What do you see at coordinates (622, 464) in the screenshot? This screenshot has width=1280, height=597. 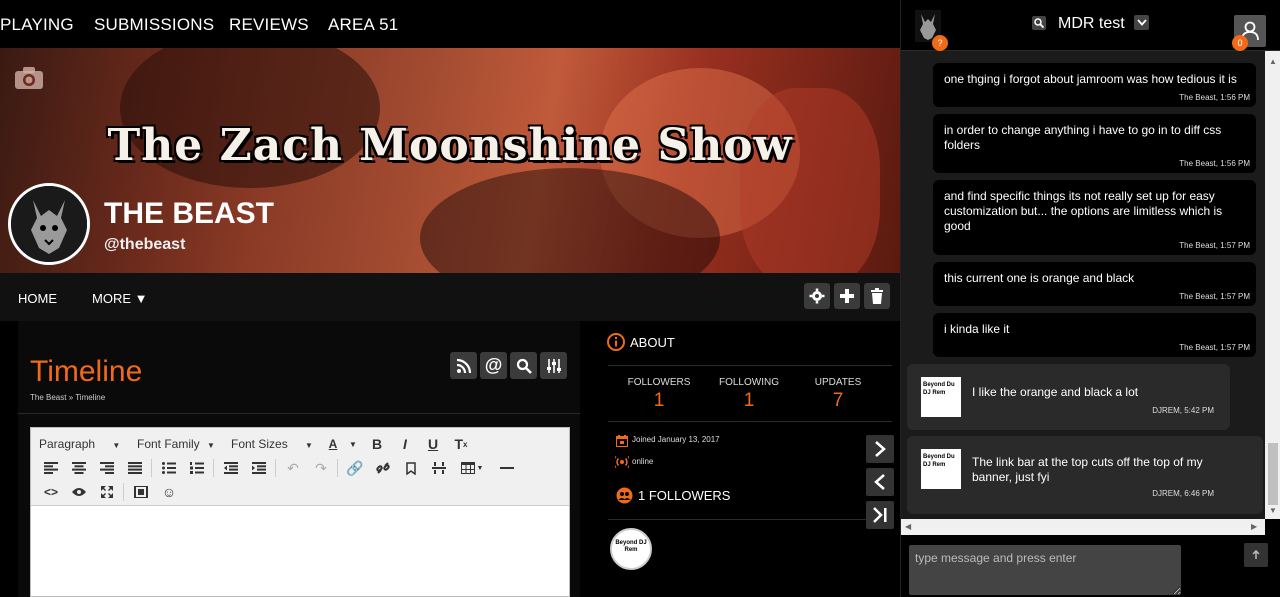 I see `online-signal-icon` at bounding box center [622, 464].